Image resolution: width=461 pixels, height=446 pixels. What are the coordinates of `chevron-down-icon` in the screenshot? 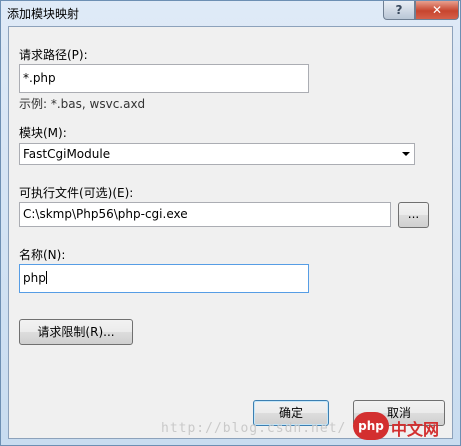 It's located at (406, 154).